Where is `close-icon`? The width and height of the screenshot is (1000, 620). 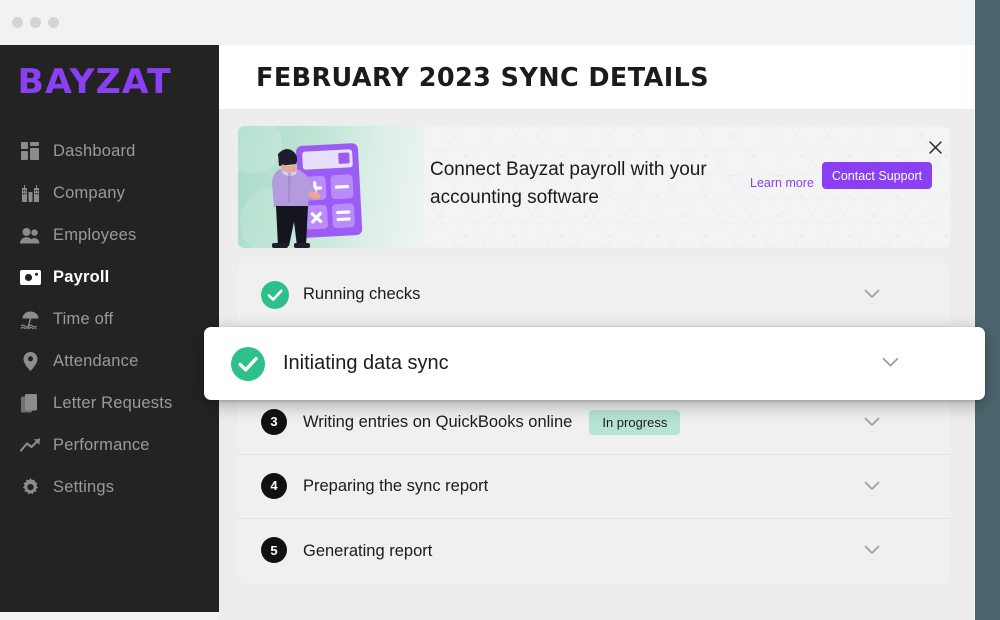
close-icon is located at coordinates (935, 147).